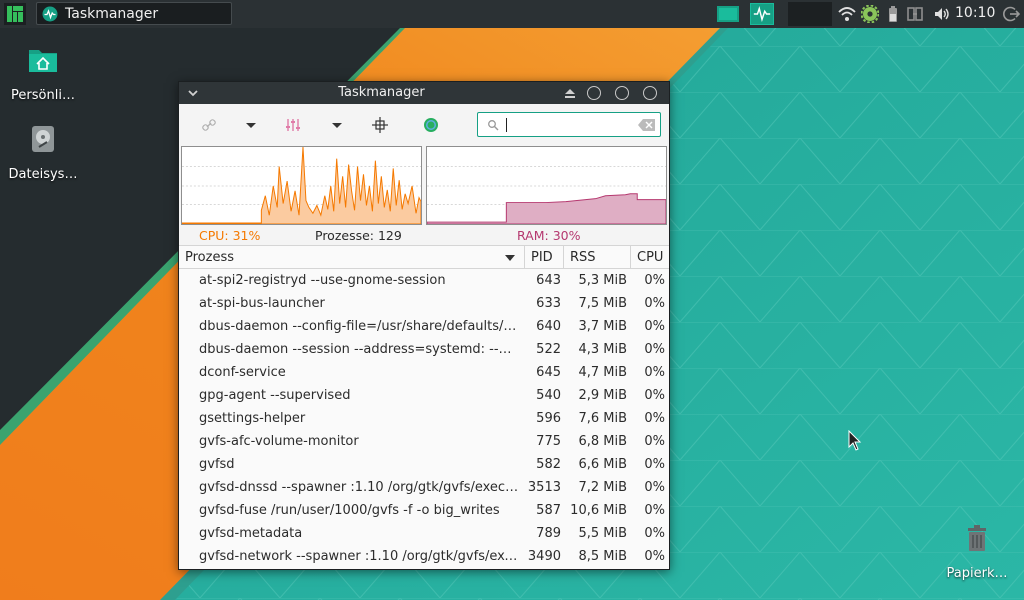 The image size is (1024, 600). I want to click on search-input, so click(564, 124).